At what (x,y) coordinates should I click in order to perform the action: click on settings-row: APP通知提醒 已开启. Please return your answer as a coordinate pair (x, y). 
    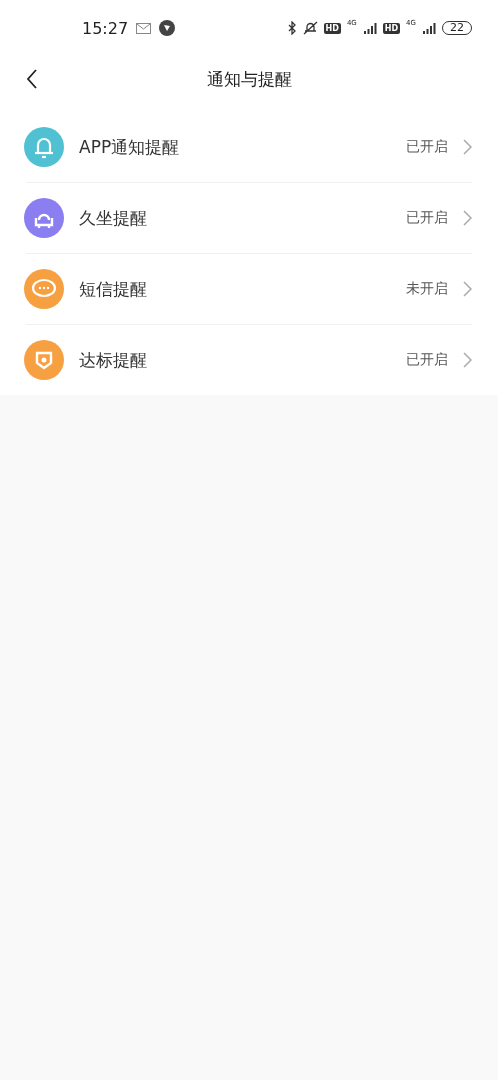
    Looking at the image, I should click on (249, 147).